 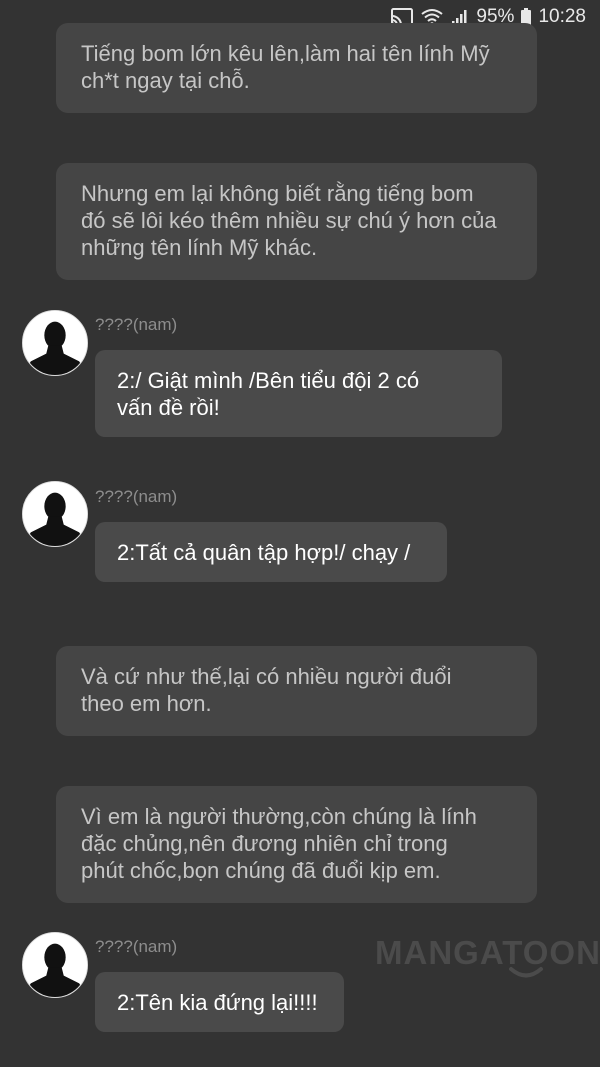 I want to click on mangatoon-watermark: MANGATOON, so click(x=487, y=952).